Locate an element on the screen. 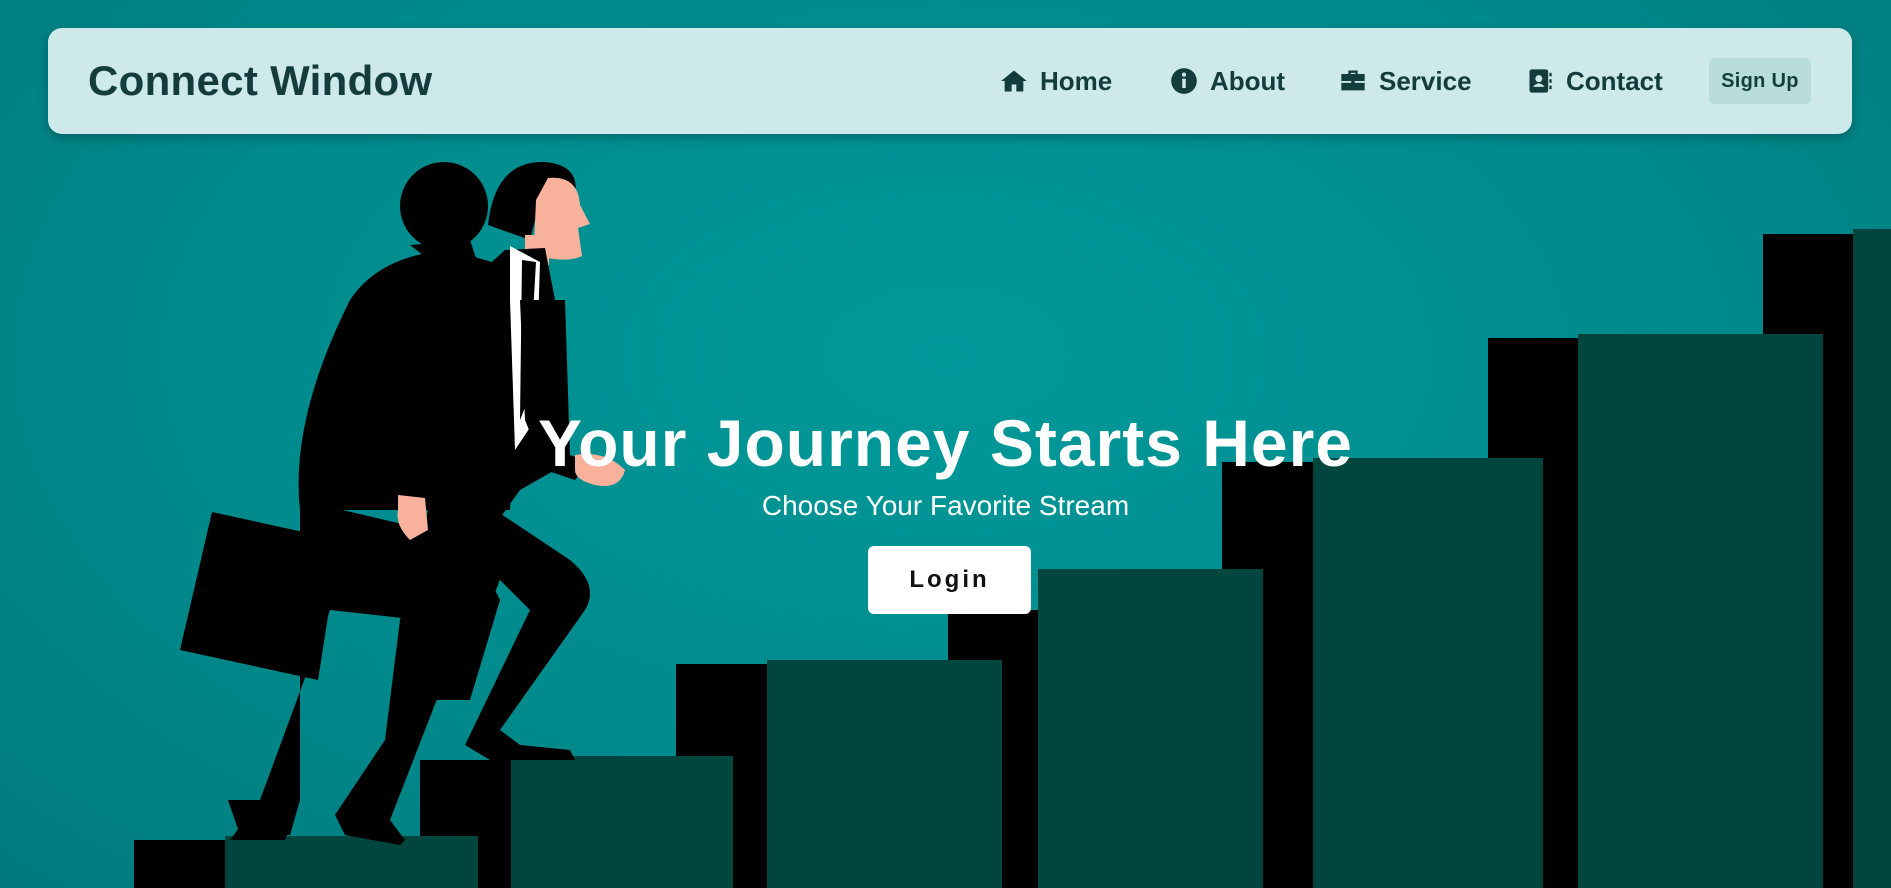  briefcase-icon is located at coordinates (1353, 80).